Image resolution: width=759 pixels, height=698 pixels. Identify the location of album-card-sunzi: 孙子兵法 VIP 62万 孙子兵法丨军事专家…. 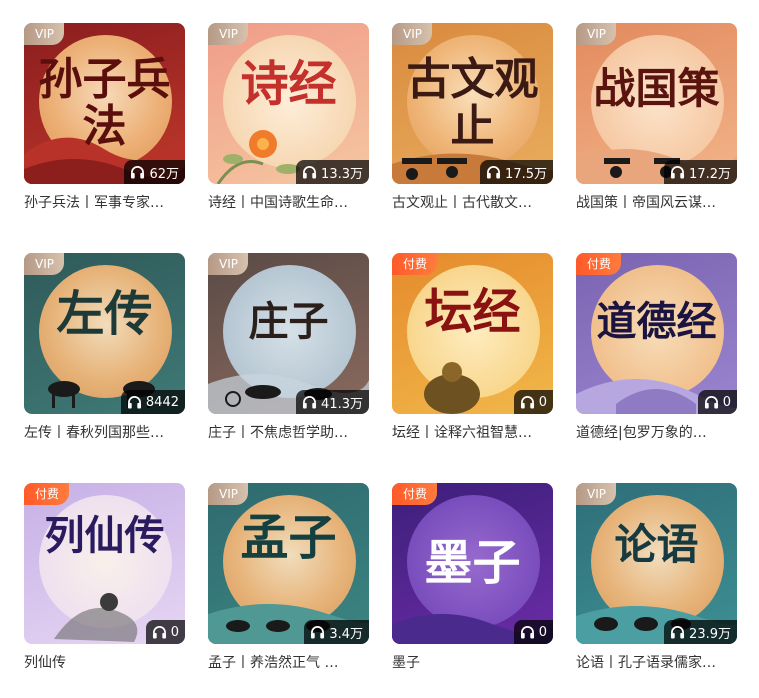
(104, 117).